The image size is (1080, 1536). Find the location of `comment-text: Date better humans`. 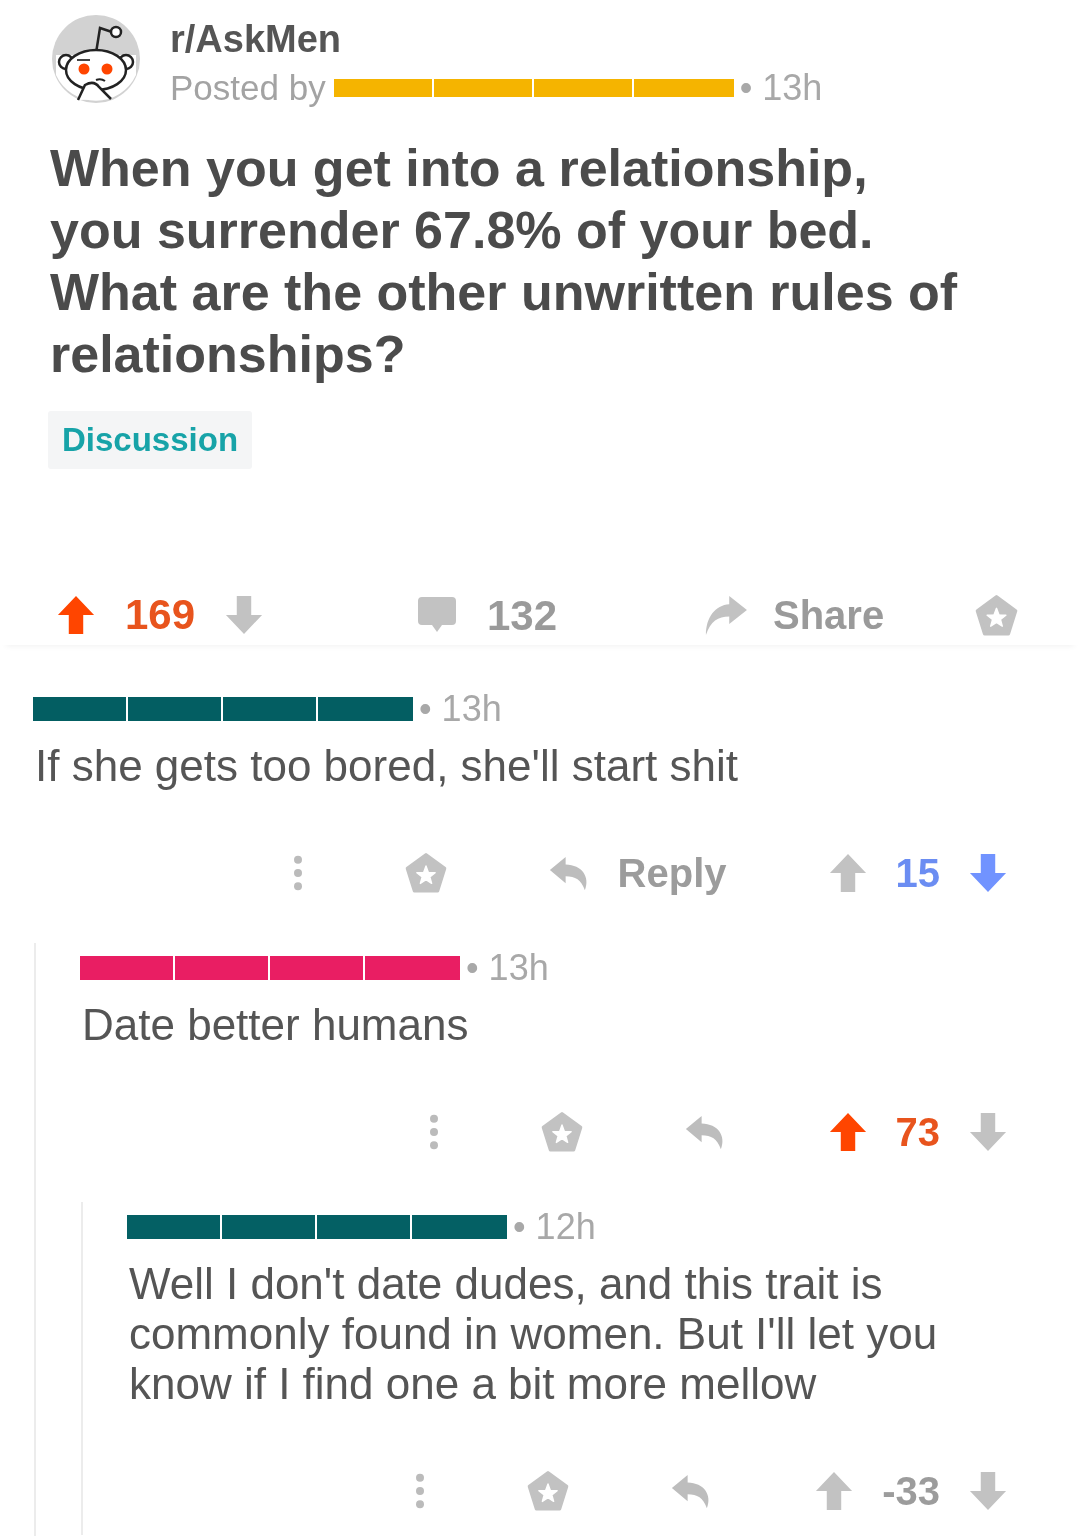

comment-text: Date better humans is located at coordinates (276, 1025).